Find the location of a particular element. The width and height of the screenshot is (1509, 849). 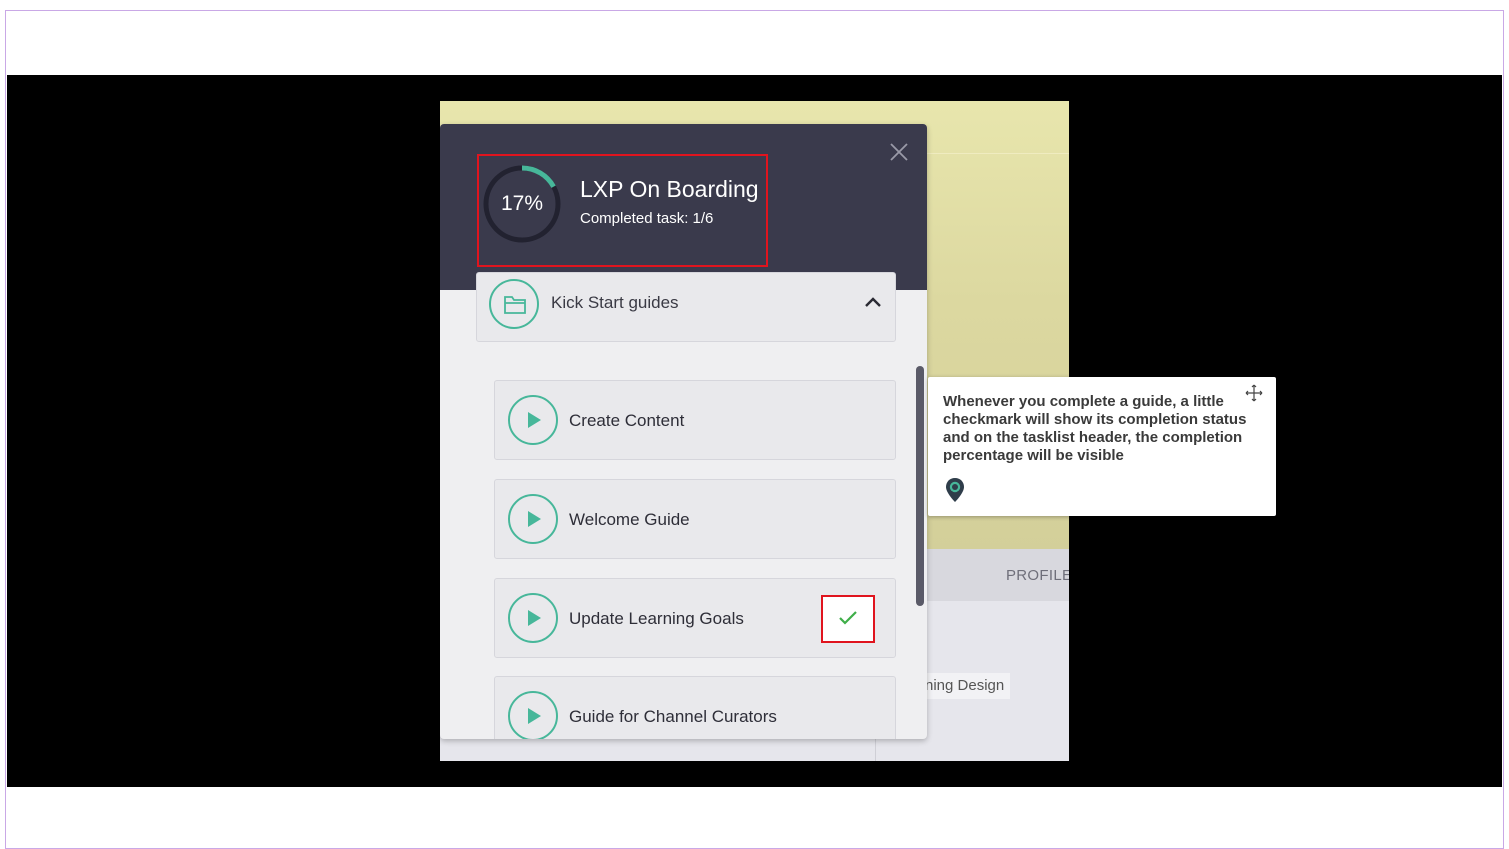

collapse-button is located at coordinates (873, 302).